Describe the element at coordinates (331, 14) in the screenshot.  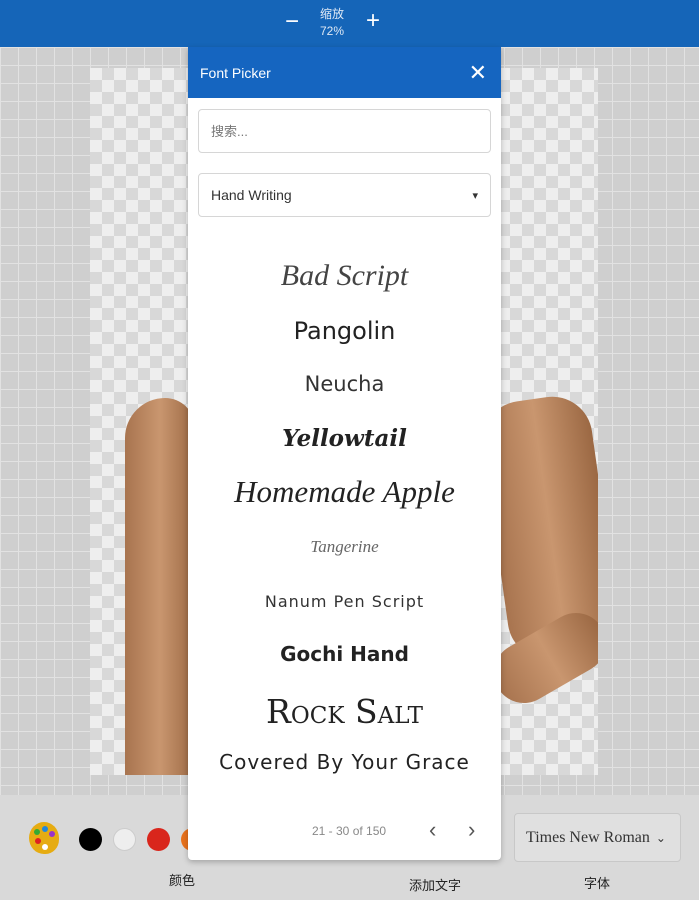
I see `zoom-label: 缩放` at that location.